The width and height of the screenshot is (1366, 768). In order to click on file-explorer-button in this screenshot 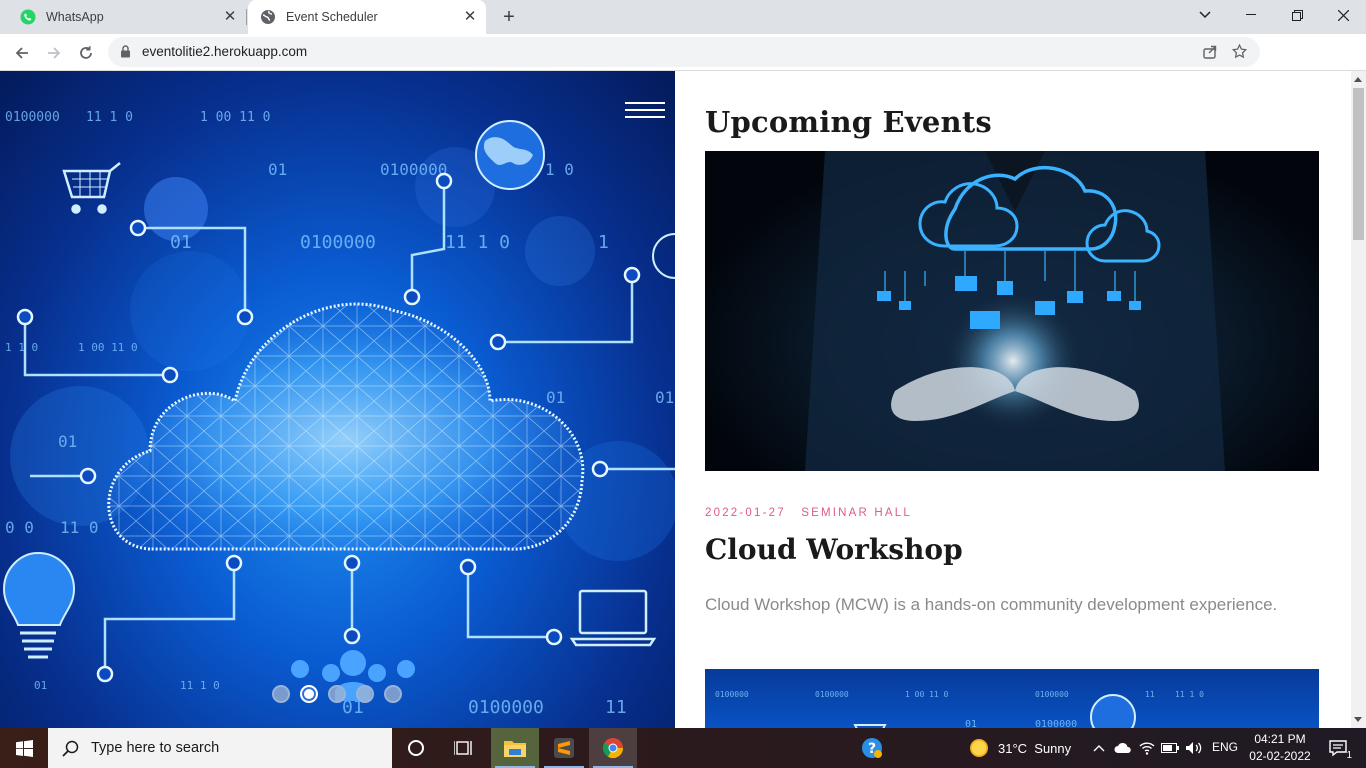, I will do `click(515, 748)`.